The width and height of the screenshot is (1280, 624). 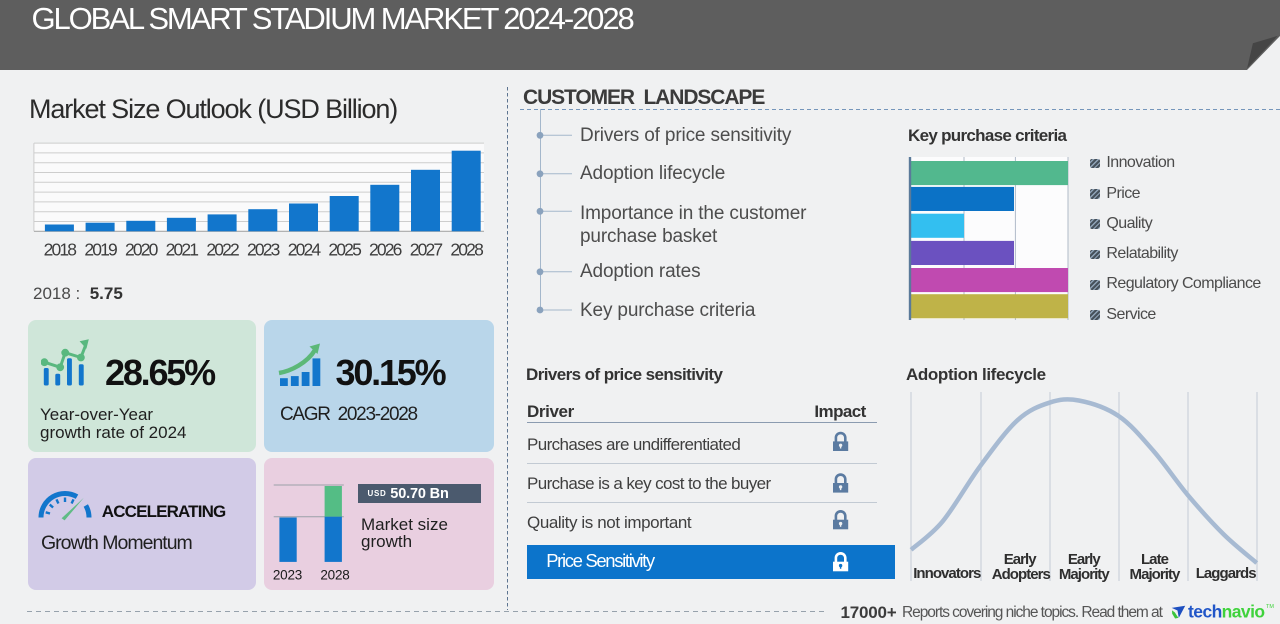 I want to click on svg-text: 2025, so click(x=344, y=250).